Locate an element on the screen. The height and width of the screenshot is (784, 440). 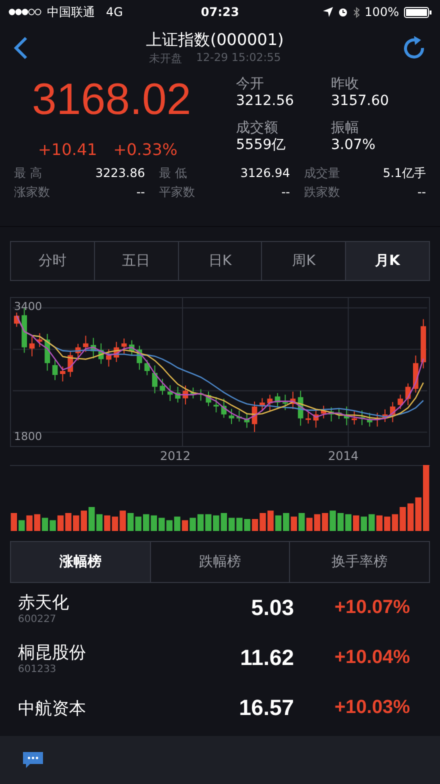
ranking-tab: 涨幅榜 is located at coordinates (80, 562).